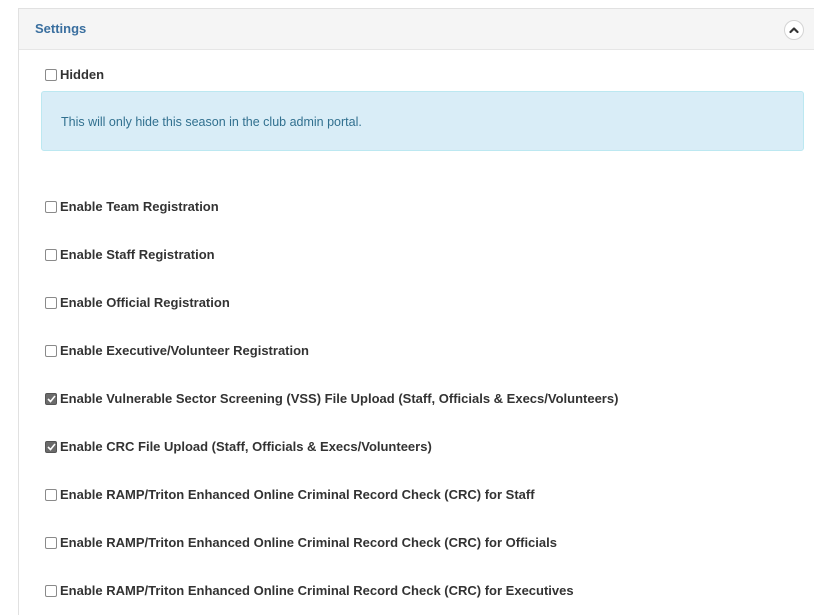  What do you see at coordinates (137, 254) in the screenshot?
I see `option-label: Enable Staff Registration` at bounding box center [137, 254].